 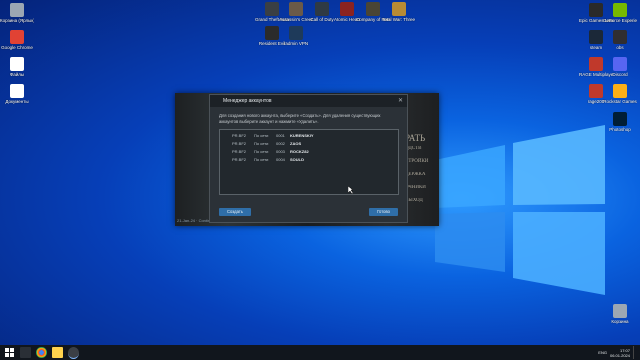 I want to click on desktop-icon-left-2-label: Файлы, so click(x=17, y=74).